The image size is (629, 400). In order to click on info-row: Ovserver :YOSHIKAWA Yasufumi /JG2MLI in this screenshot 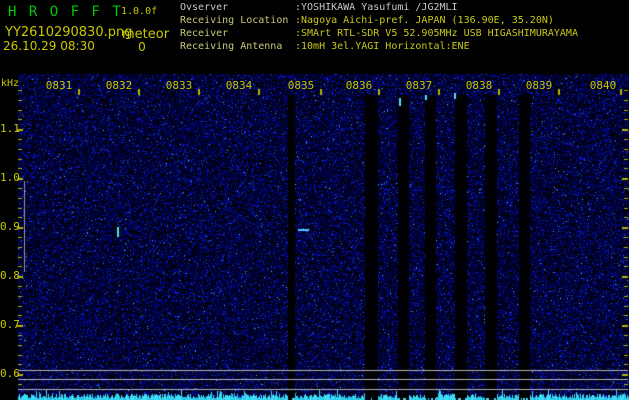, I will do `click(379, 8)`.